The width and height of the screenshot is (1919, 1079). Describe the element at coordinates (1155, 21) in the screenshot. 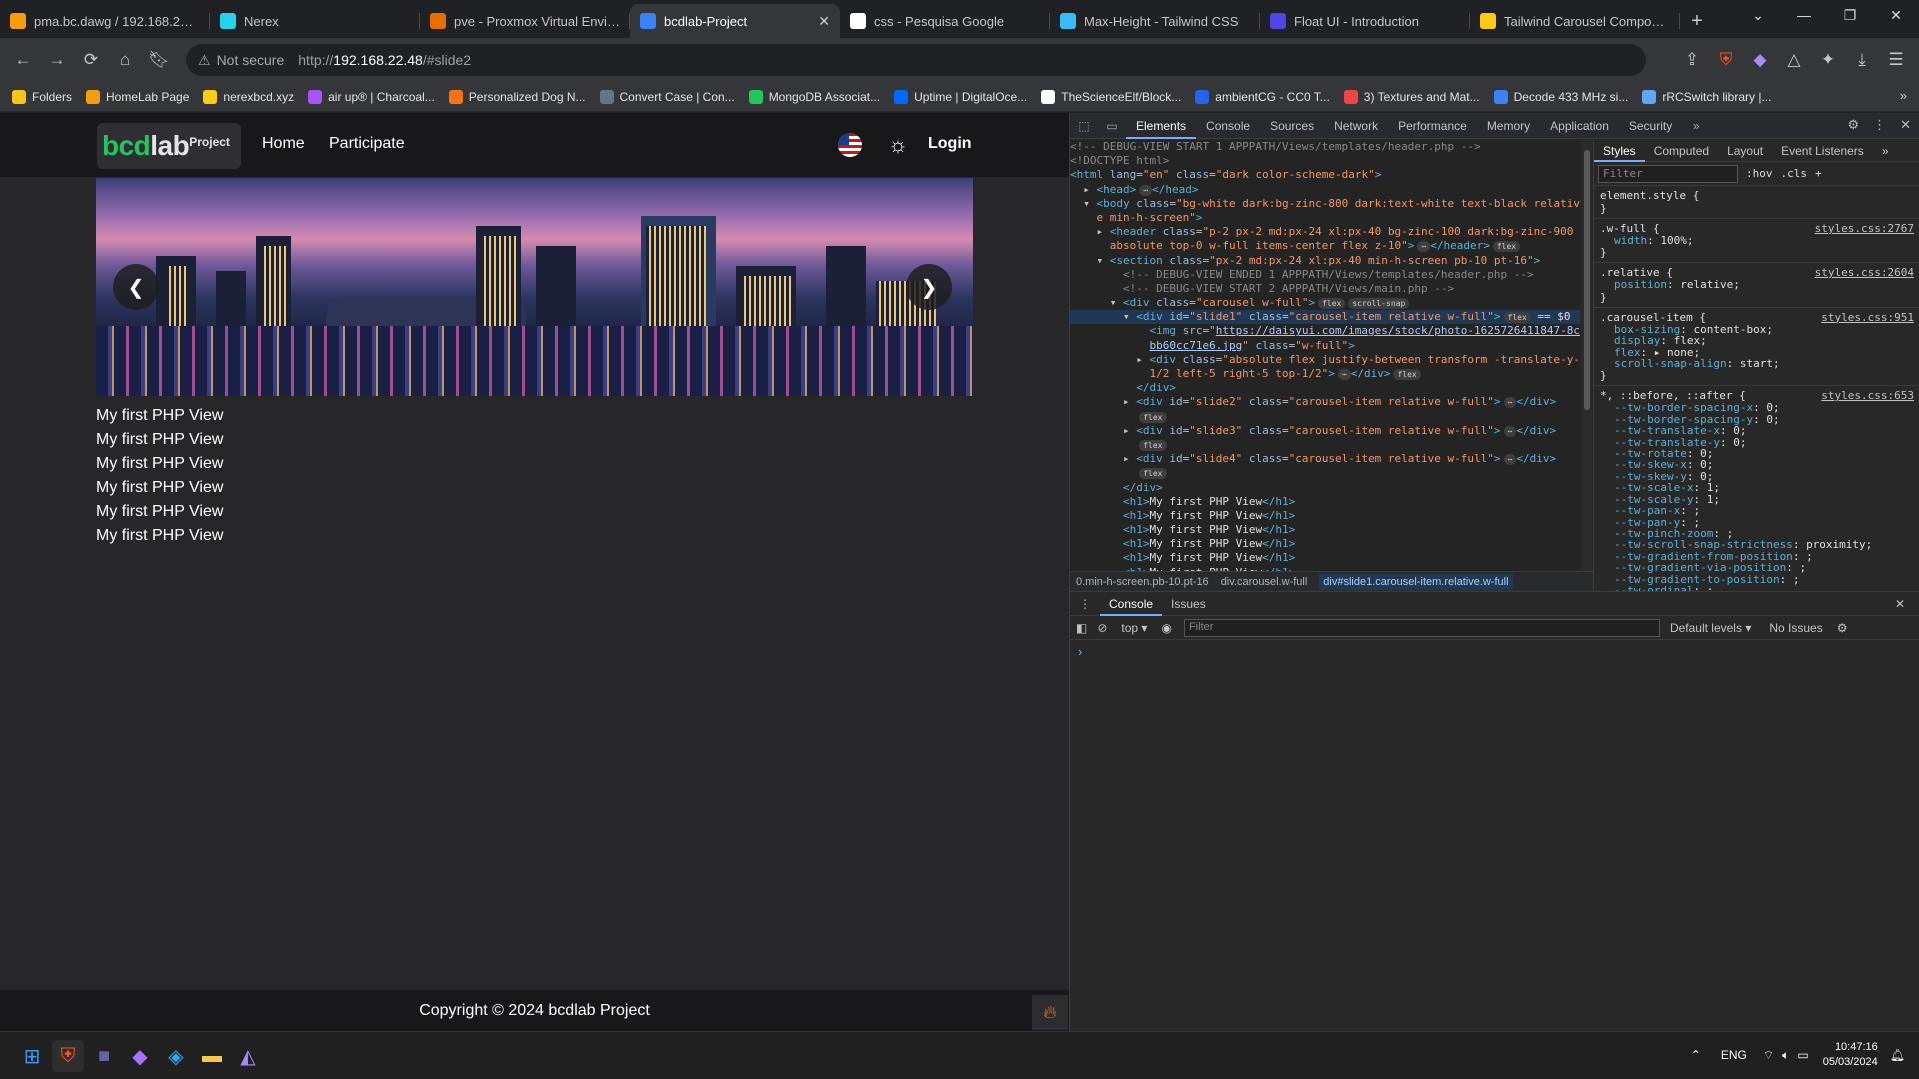

I see `browser-tab: Max-Height - Tailwind CSS` at that location.